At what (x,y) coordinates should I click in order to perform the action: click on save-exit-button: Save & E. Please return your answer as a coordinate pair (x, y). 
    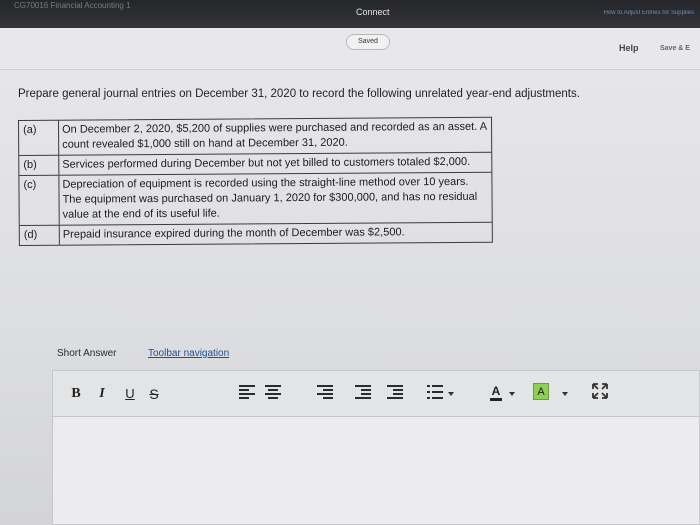
    Looking at the image, I should click on (675, 48).